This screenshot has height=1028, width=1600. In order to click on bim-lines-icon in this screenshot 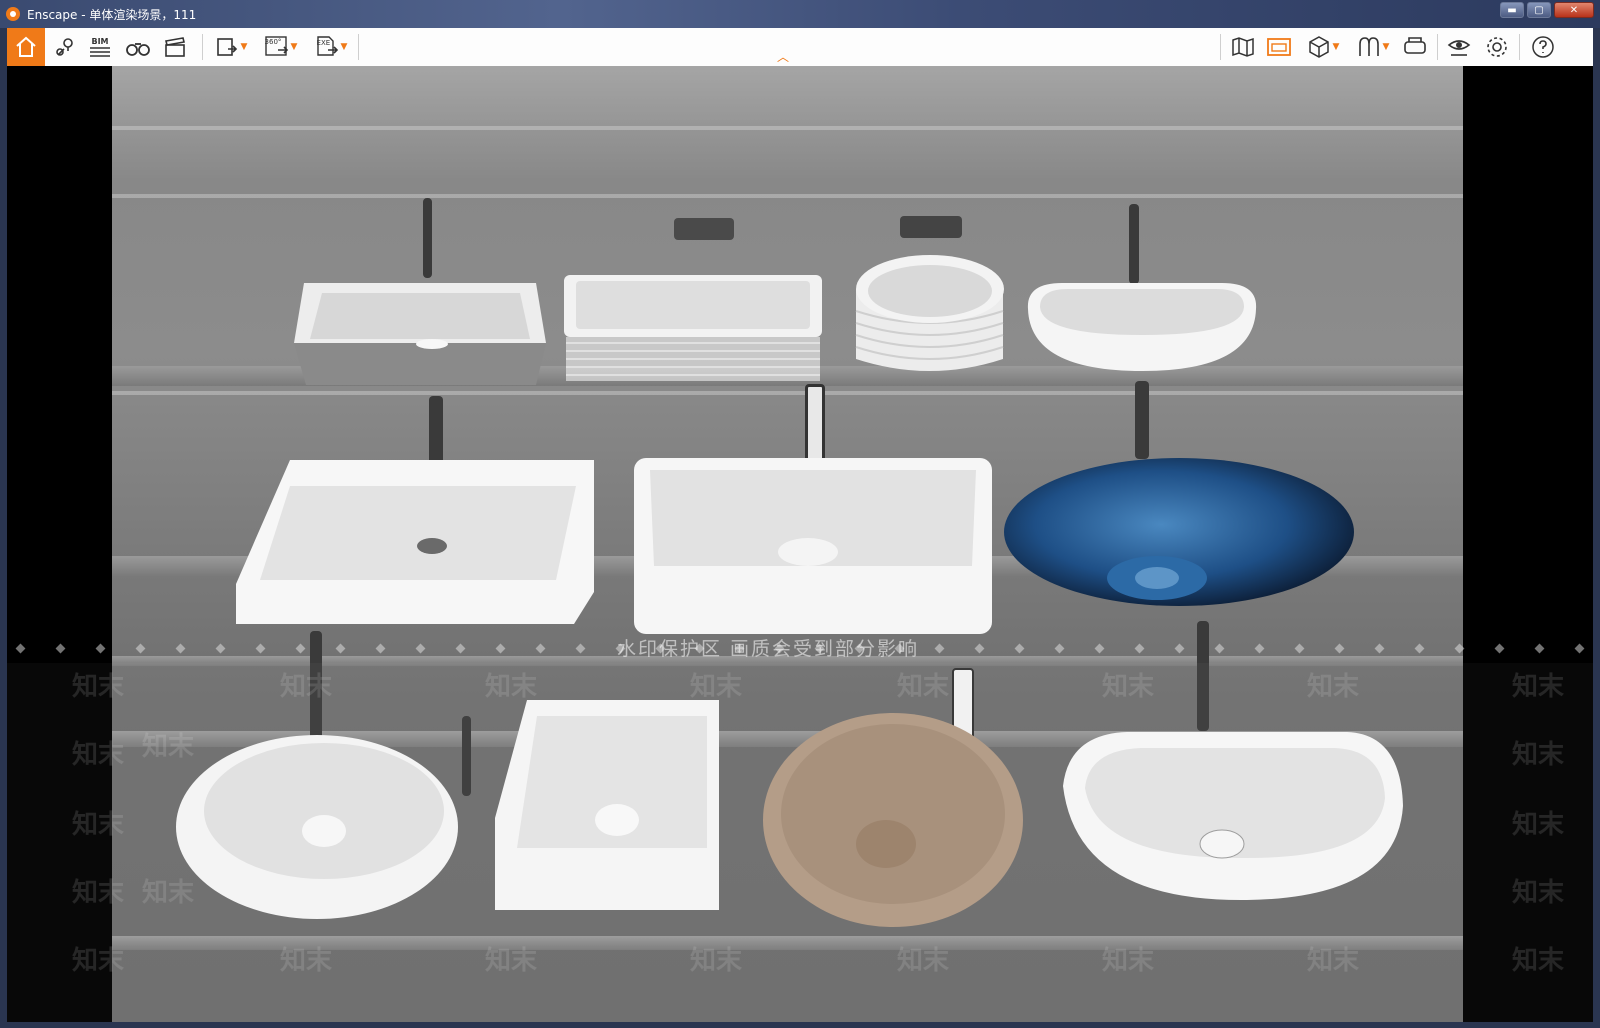, I will do `click(100, 51)`.